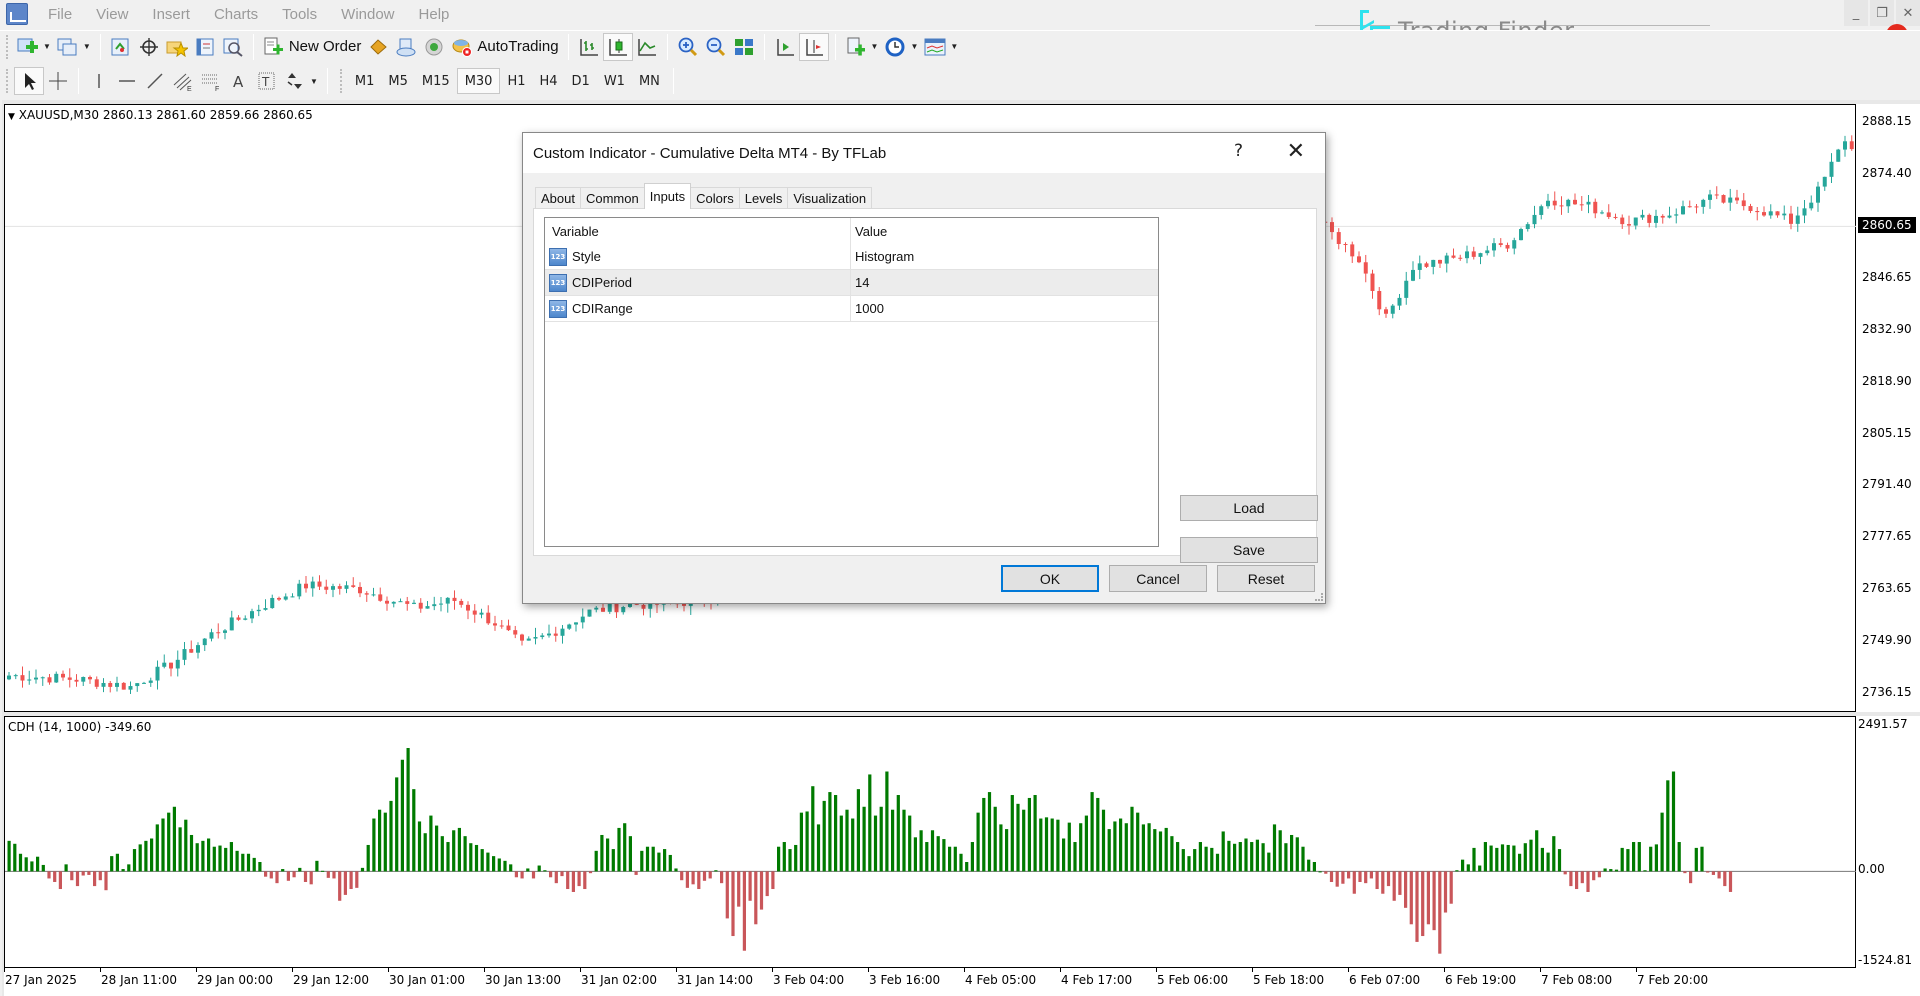 Image resolution: width=1920 pixels, height=996 pixels. What do you see at coordinates (744, 47) in the screenshot?
I see `tile-windows-button` at bounding box center [744, 47].